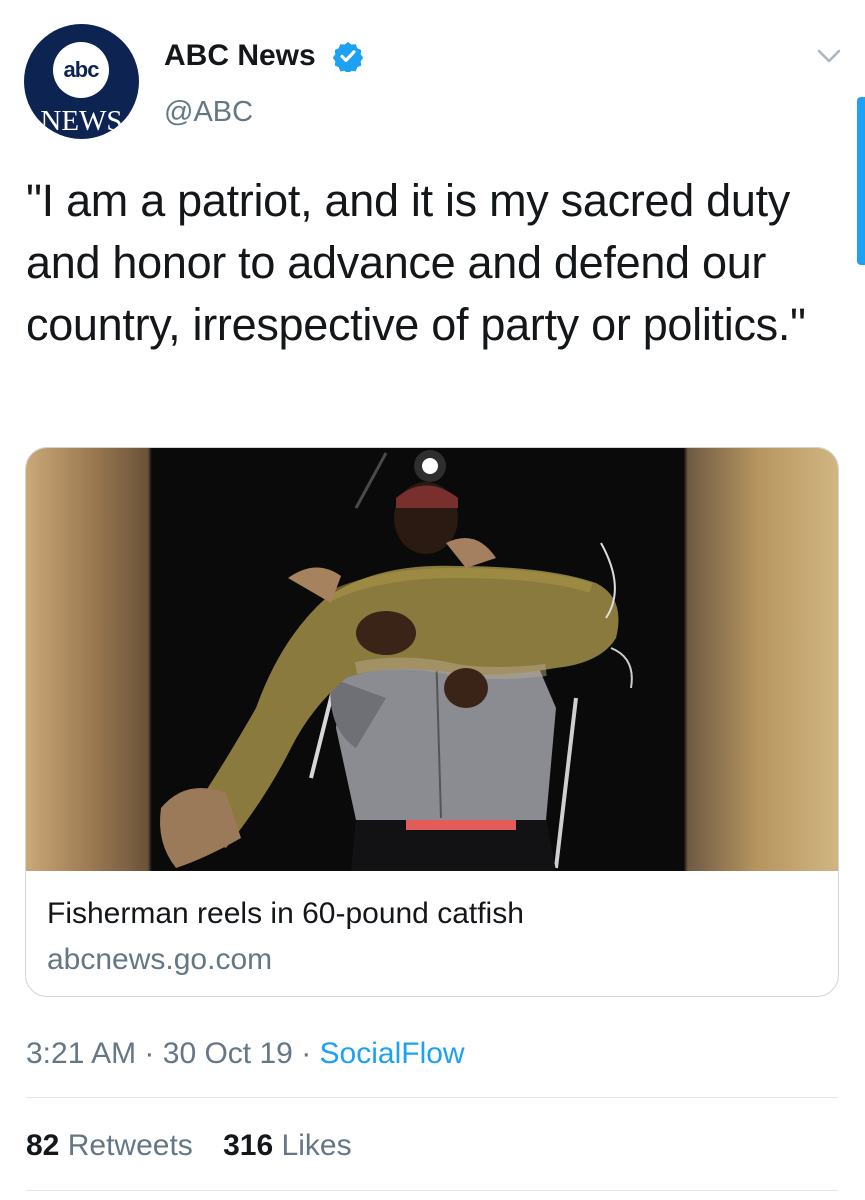  I want to click on retweets-count: 82, so click(43, 1145).